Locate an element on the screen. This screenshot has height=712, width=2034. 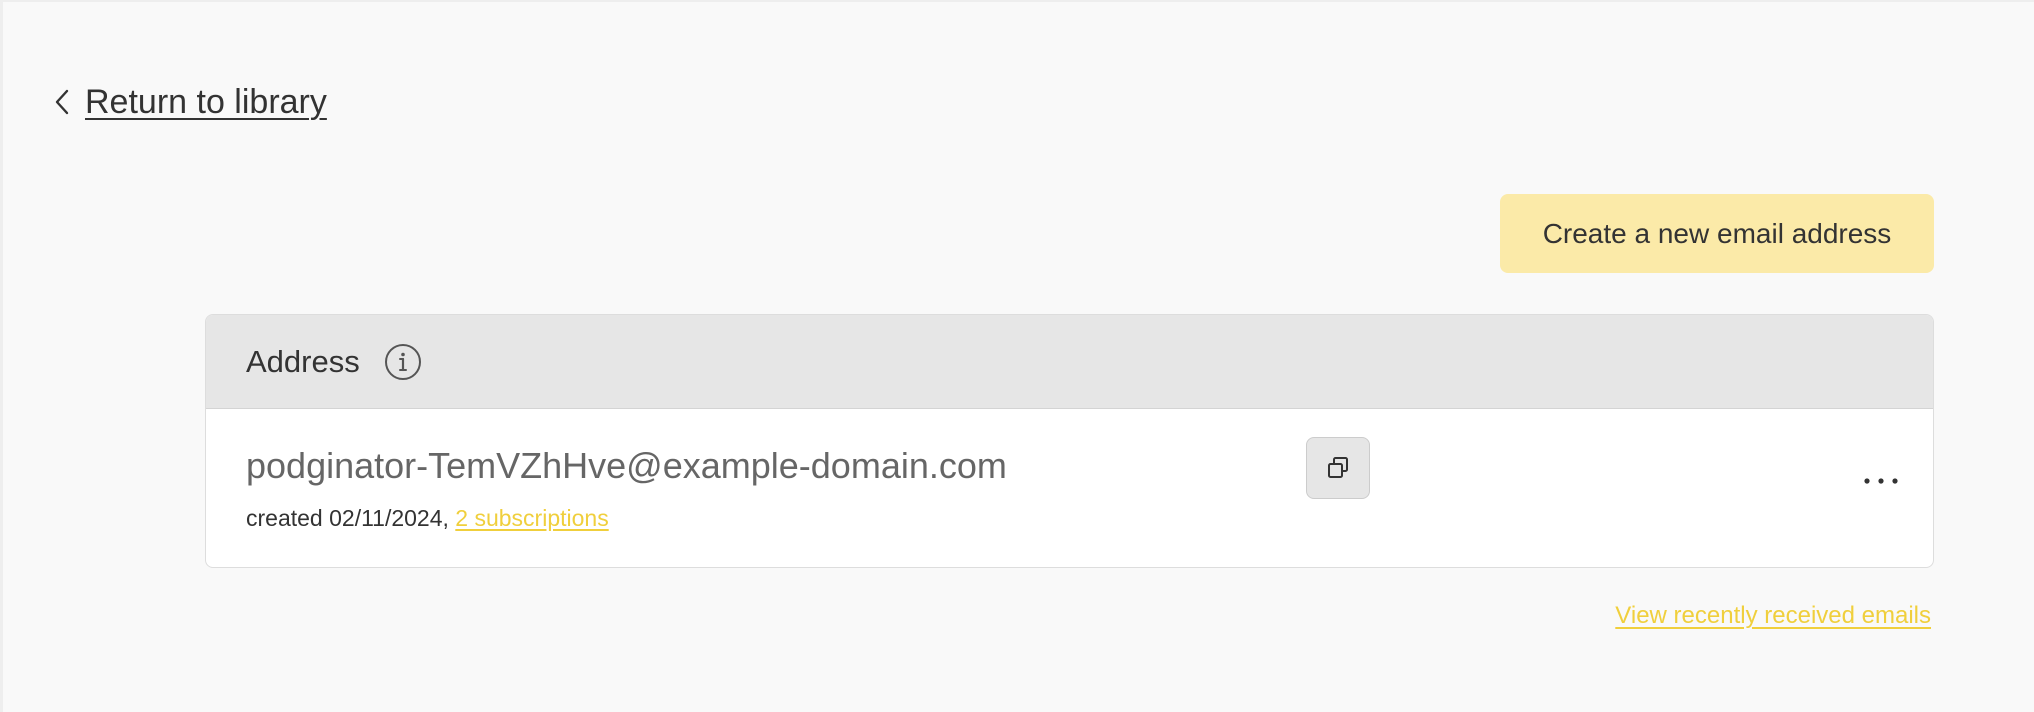
create-email-address-button: Create a new email address is located at coordinates (1717, 233).